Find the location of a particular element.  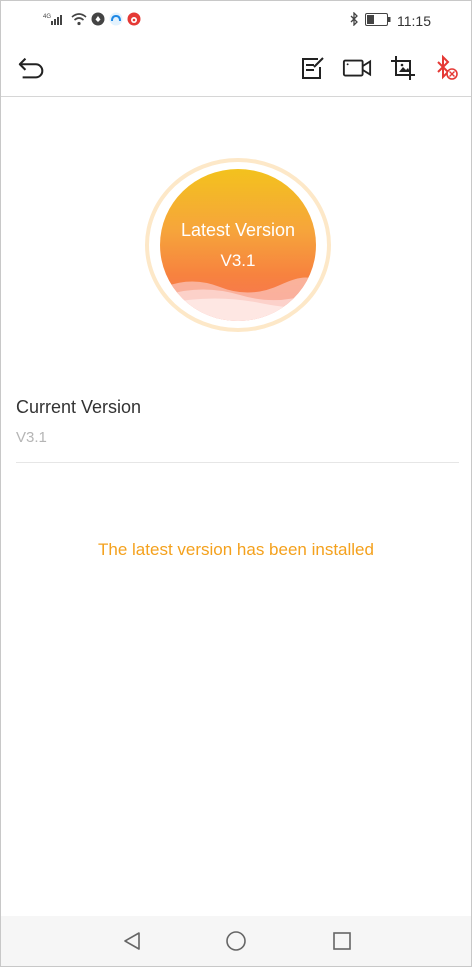

system-nav-bar is located at coordinates (236, 941).